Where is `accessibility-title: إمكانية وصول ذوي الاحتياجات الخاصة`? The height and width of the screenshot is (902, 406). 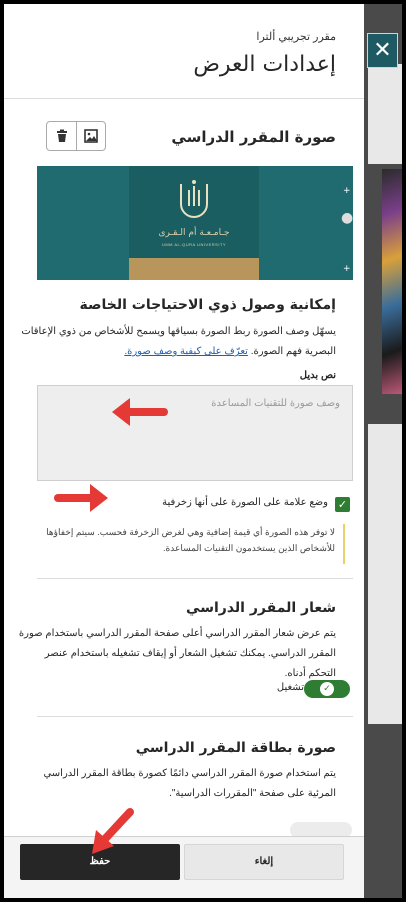
accessibility-title: إمكانية وصول ذوي الاحتياجات الخاصة is located at coordinates (207, 305).